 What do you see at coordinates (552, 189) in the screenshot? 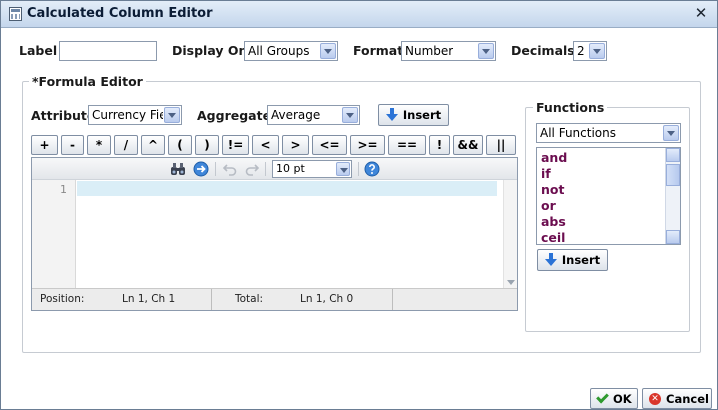
I see `function-item-not: not` at bounding box center [552, 189].